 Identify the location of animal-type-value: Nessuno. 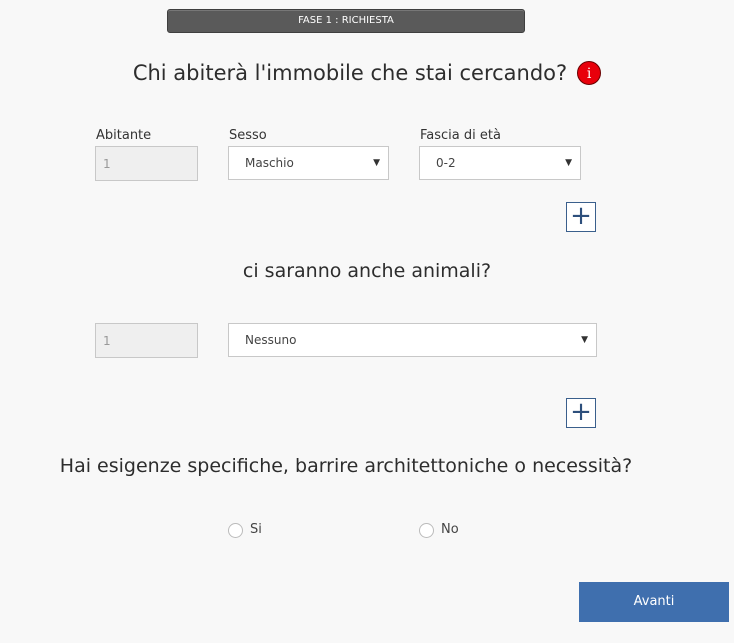
(271, 340).